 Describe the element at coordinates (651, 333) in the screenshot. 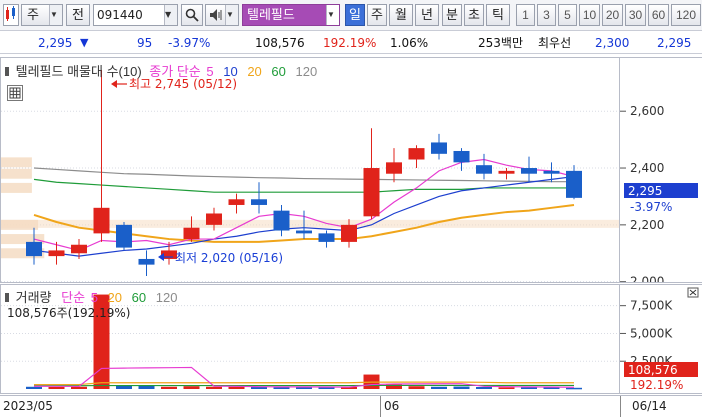

I see `volume-tick-label: 5,000K` at that location.